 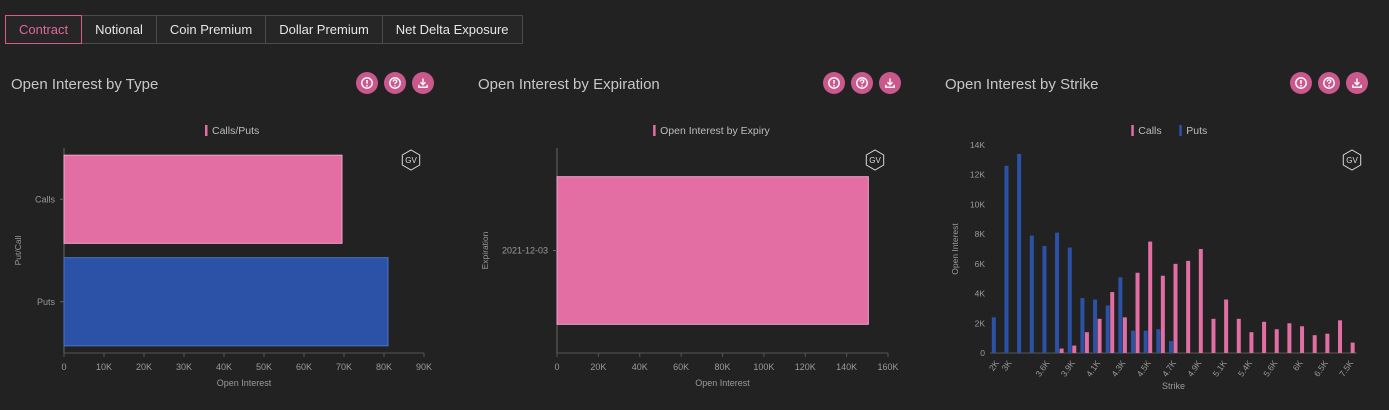 What do you see at coordinates (1245, 368) in the screenshot?
I see `x-tick-label: 5.4K` at bounding box center [1245, 368].